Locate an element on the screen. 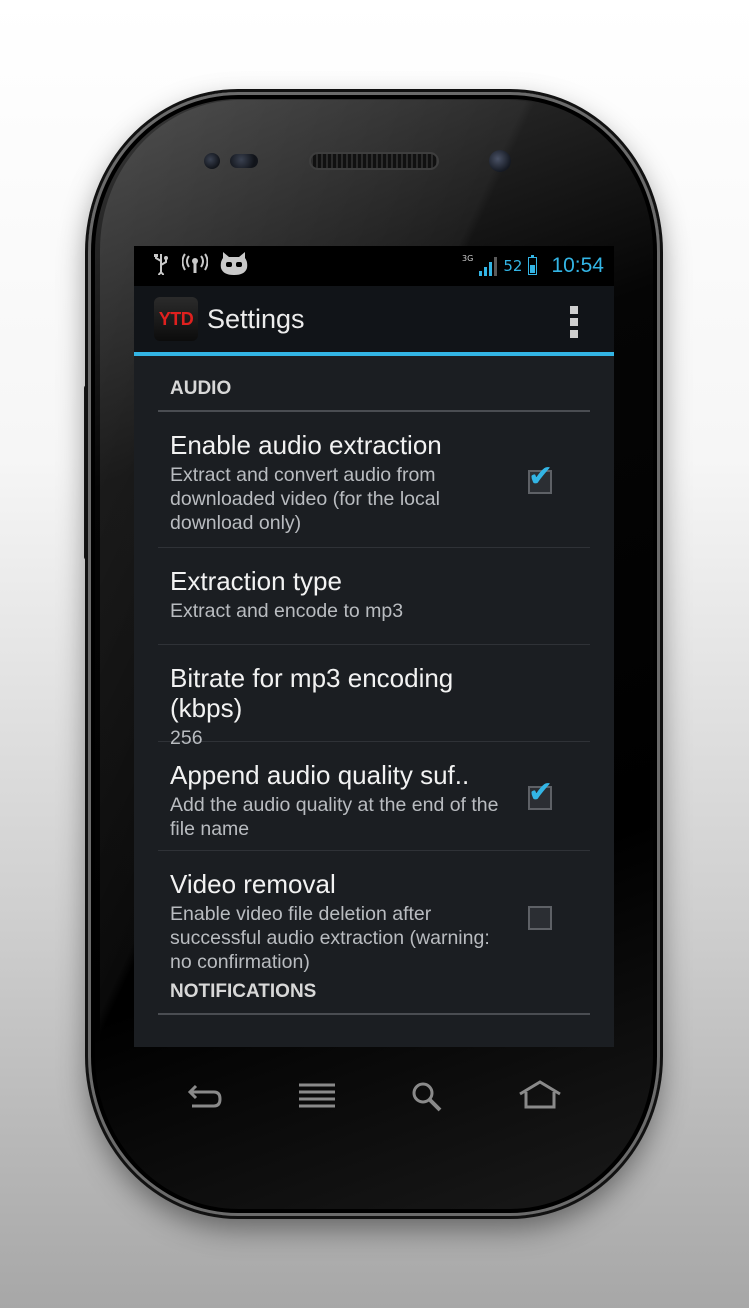 This screenshot has height=1308, width=749. proximity-sensor is located at coordinates (212, 161).